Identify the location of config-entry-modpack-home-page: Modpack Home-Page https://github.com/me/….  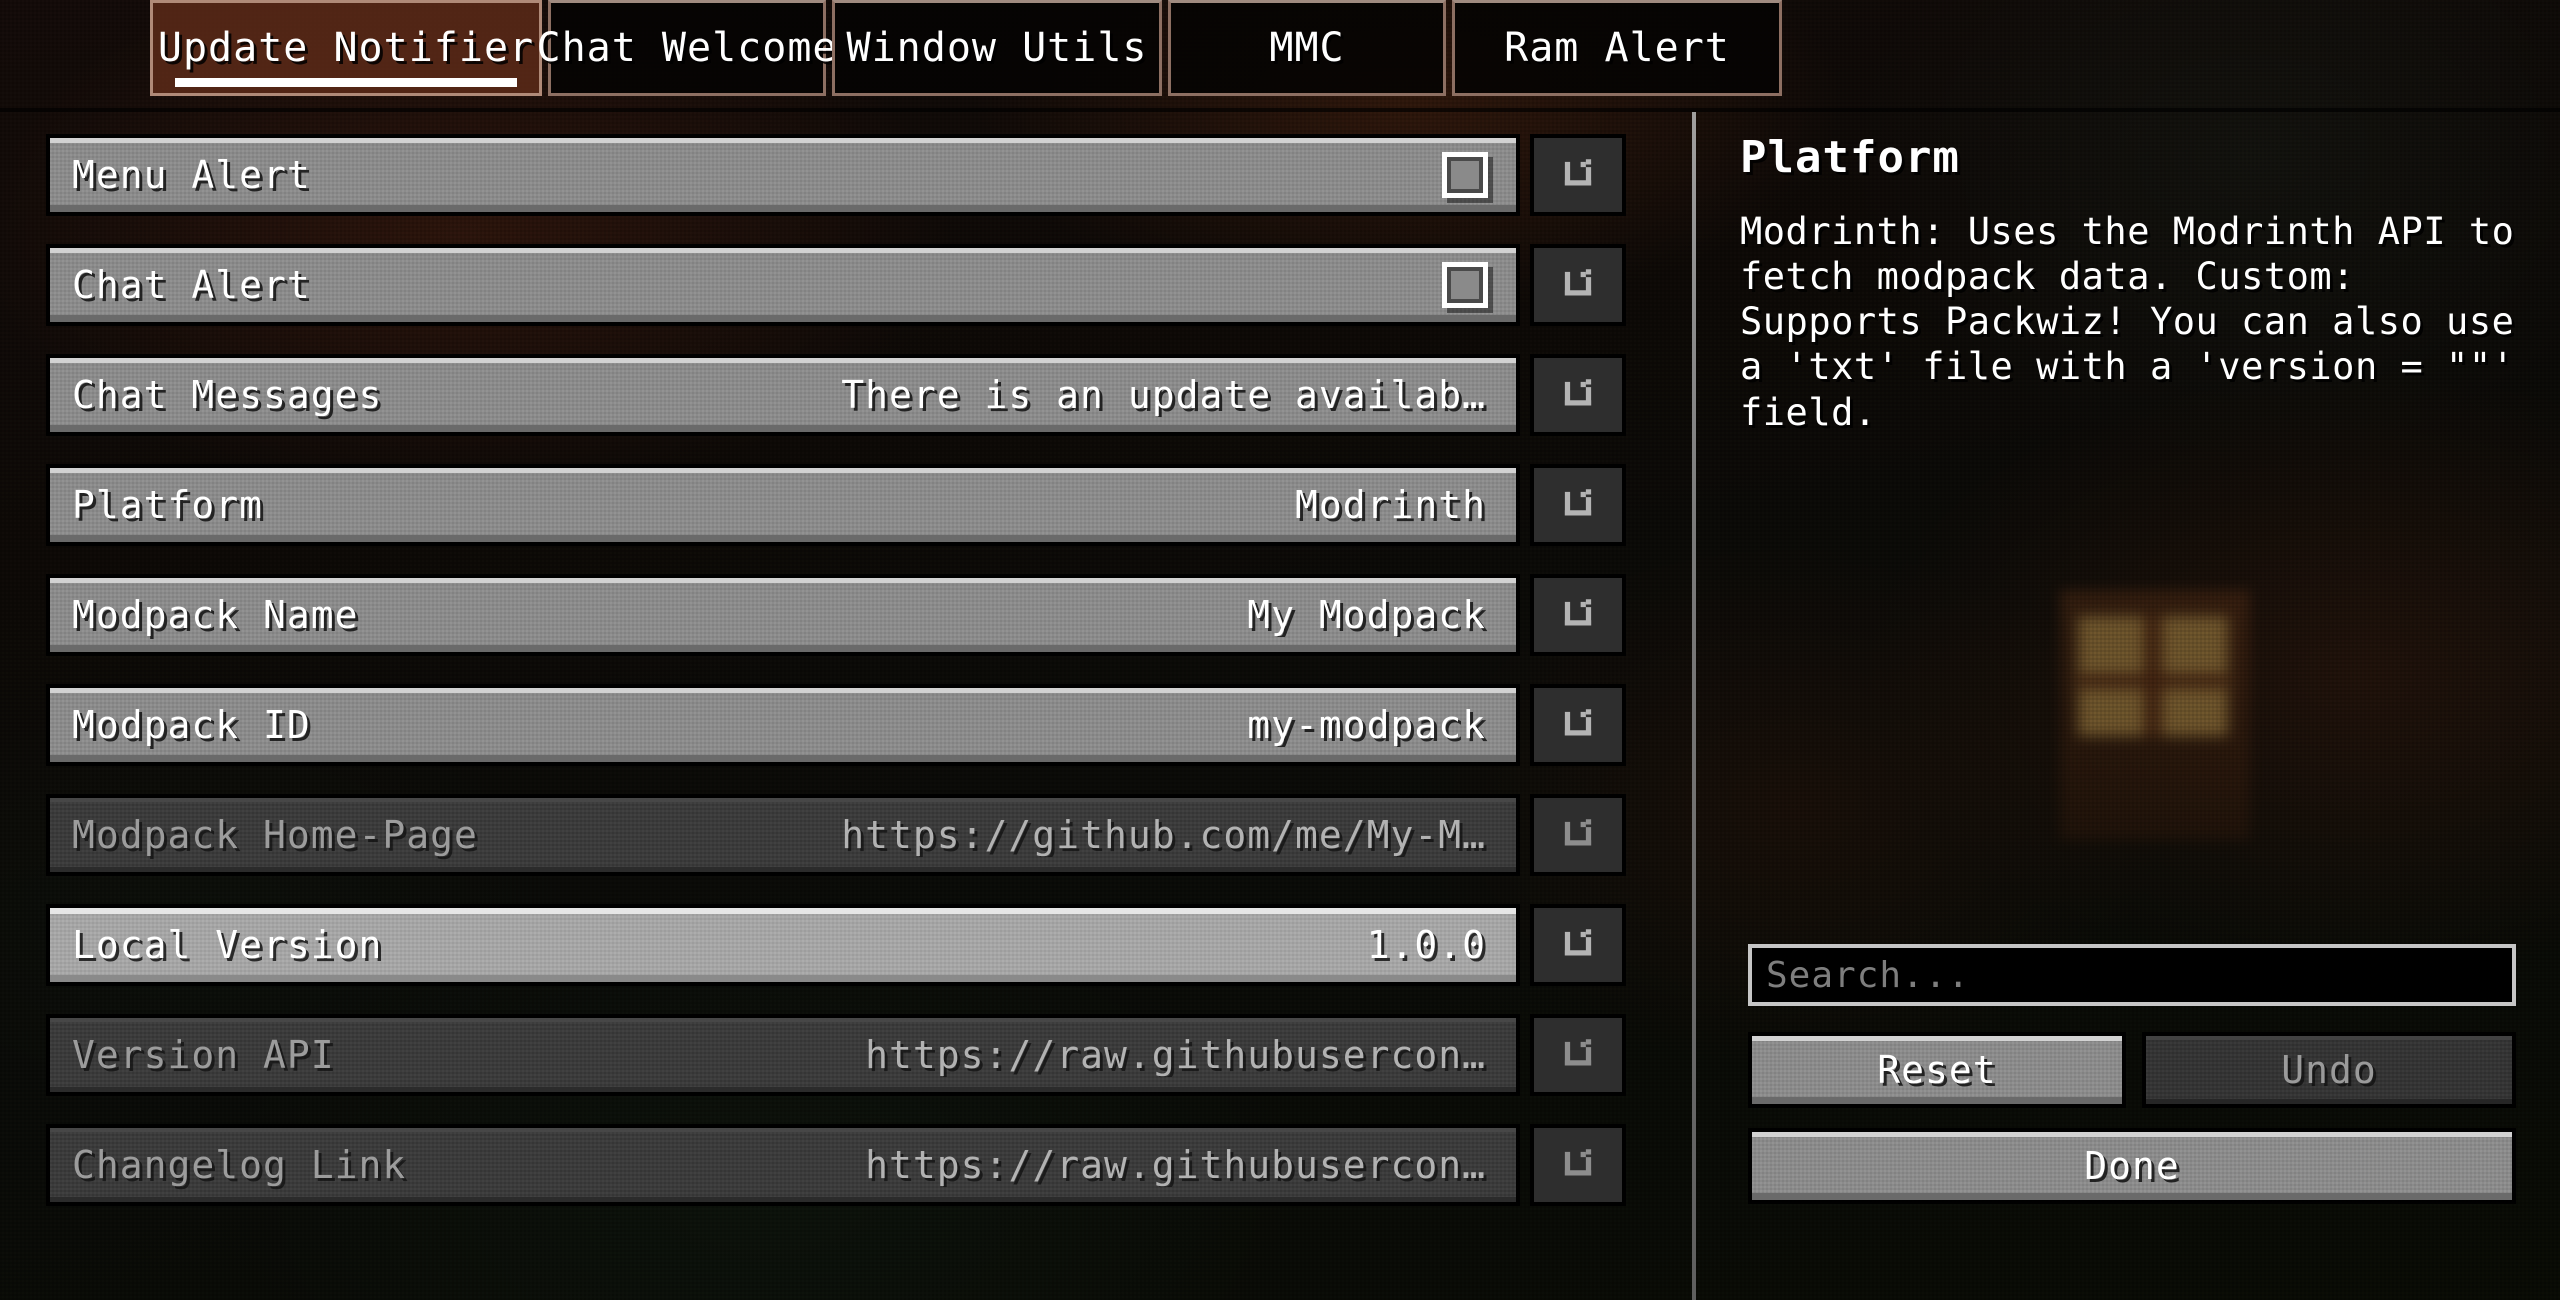
(783, 835).